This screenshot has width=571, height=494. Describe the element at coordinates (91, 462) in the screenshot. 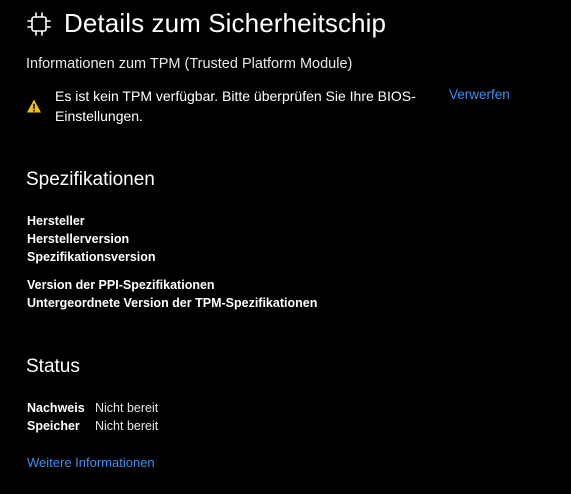

I see `more-information-link: Weitere Informationen` at that location.